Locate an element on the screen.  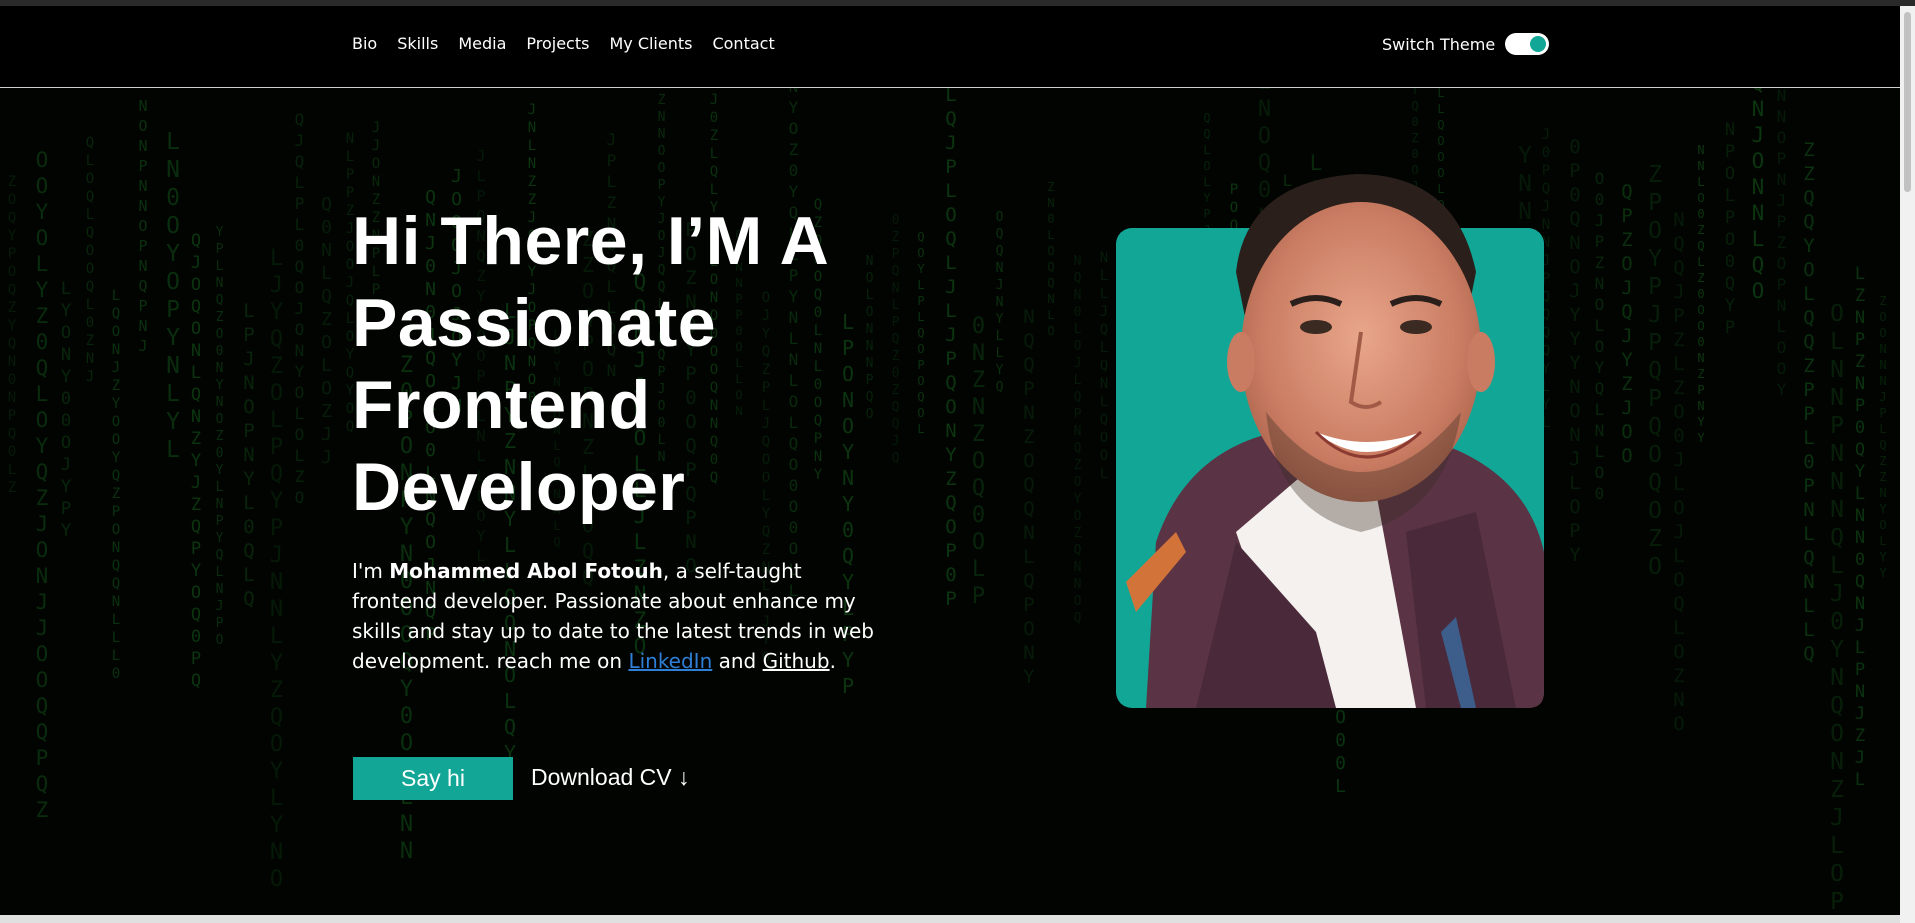
theme-switch: Switch Theme is located at coordinates (1466, 44).